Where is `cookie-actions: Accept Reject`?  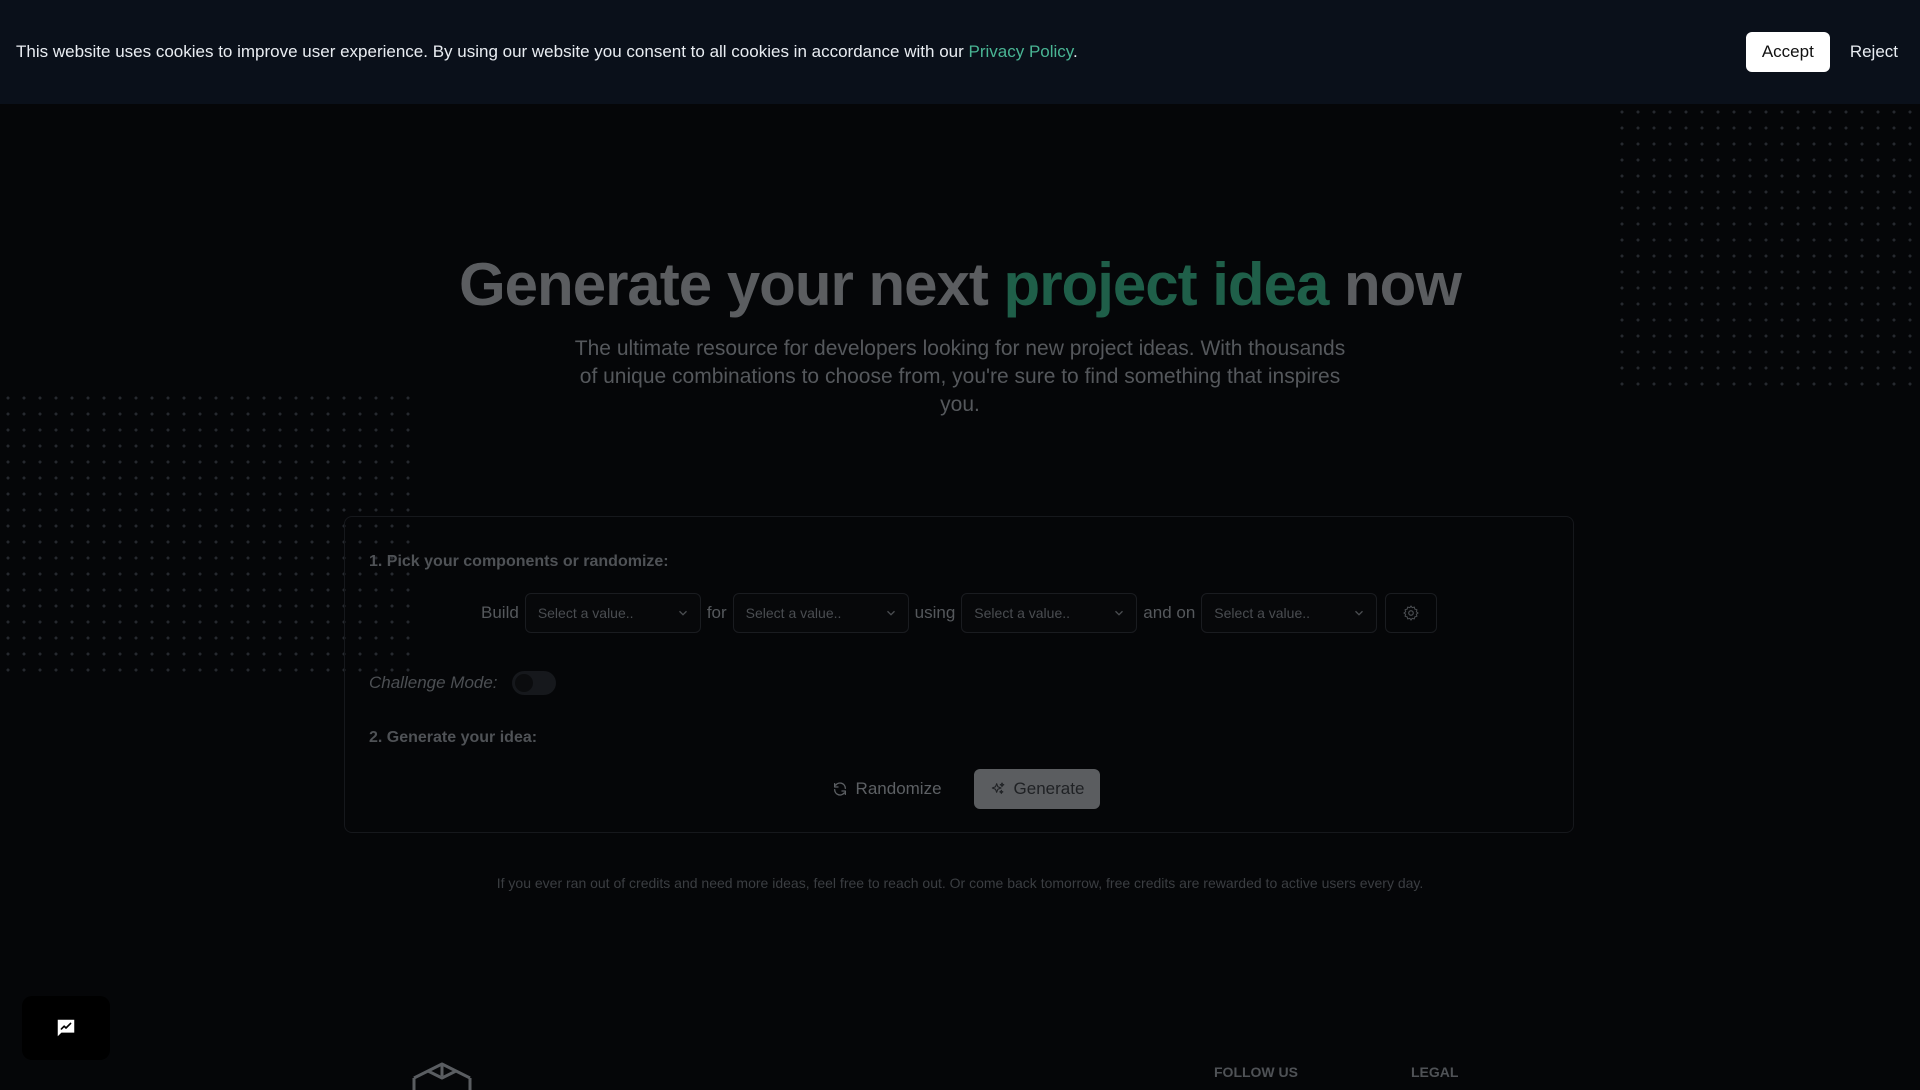 cookie-actions: Accept Reject is located at coordinates (1824, 52).